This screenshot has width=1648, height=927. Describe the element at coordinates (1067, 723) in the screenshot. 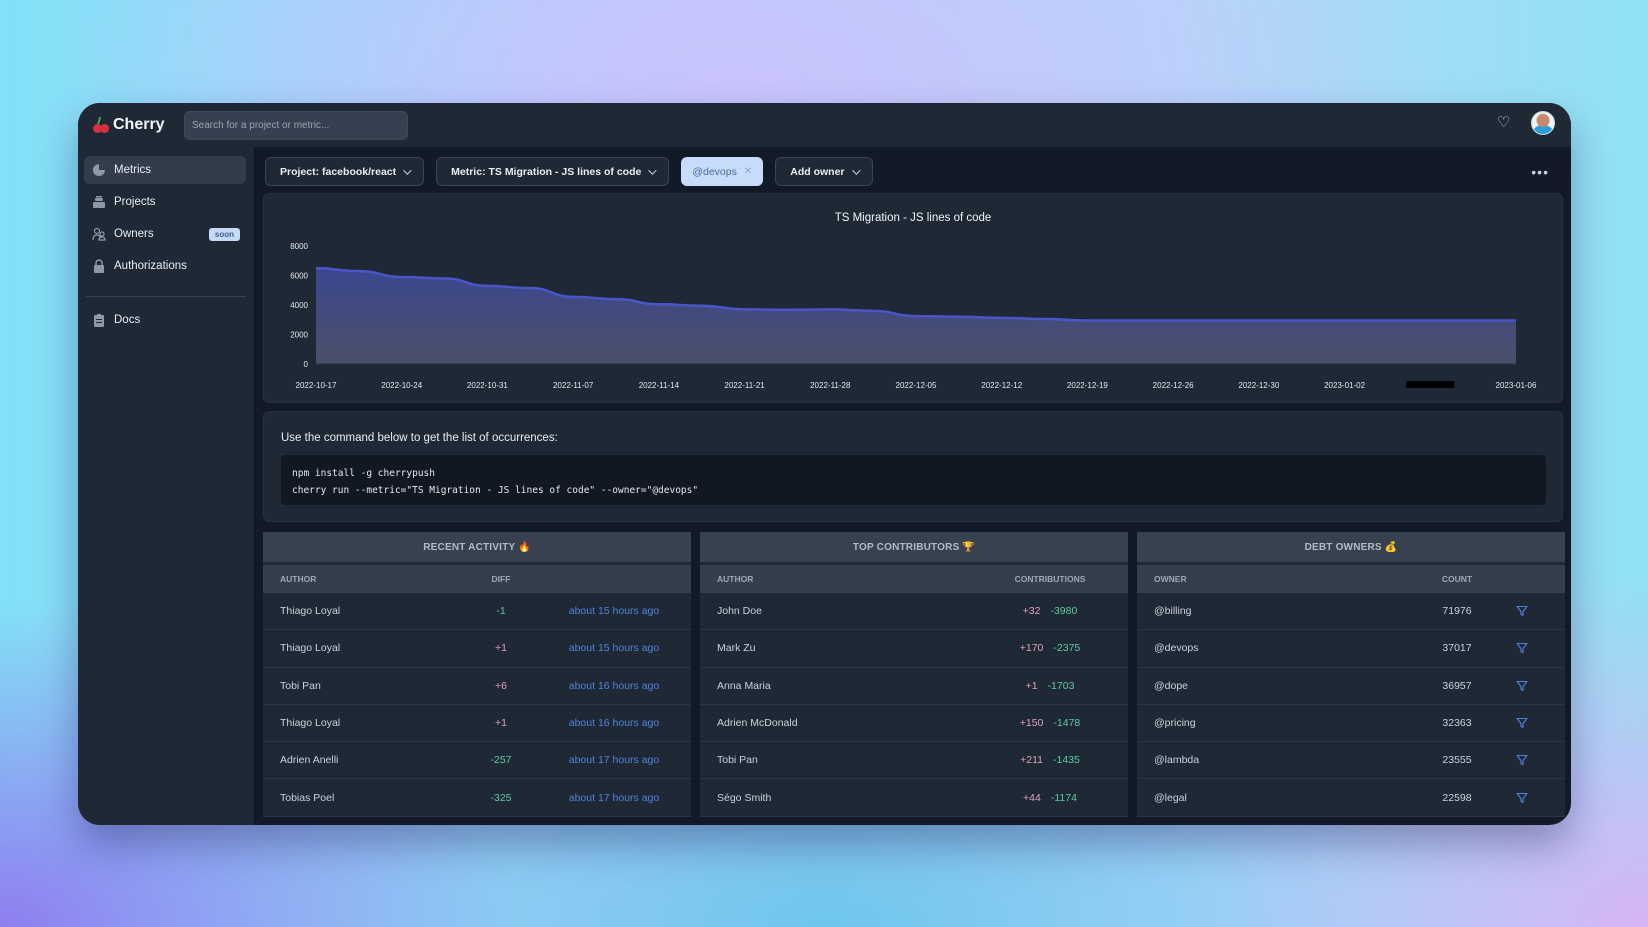

I see `removed-lines: -1478` at that location.